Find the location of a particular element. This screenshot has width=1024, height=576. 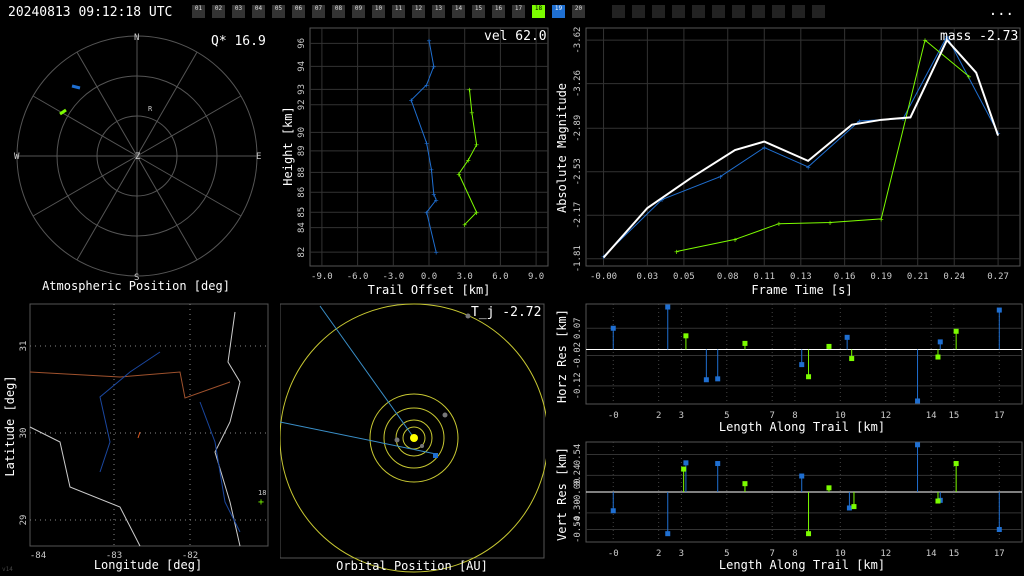

camera-toggle-12: 12 is located at coordinates (418, 11).